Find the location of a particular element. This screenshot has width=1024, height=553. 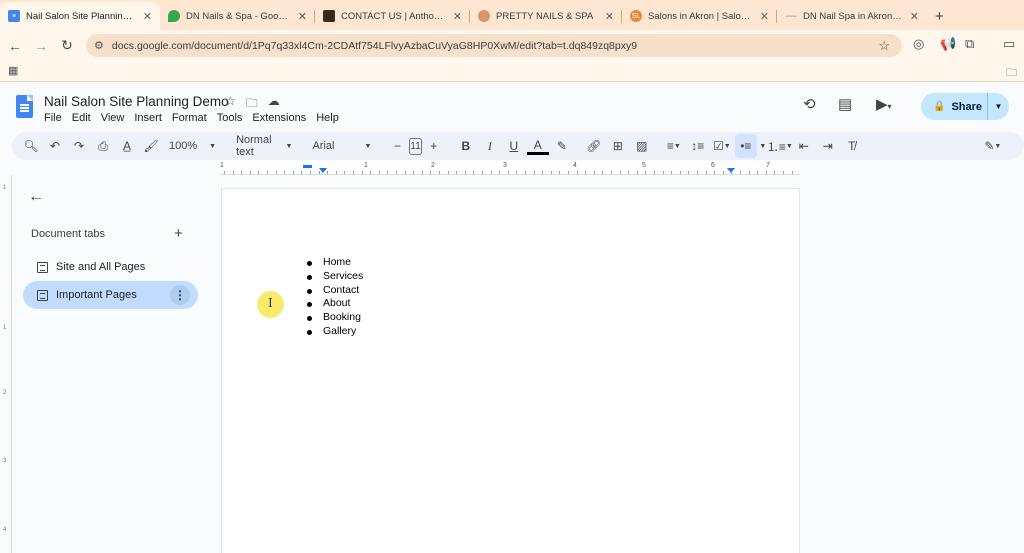

highlight-icon: ✎ is located at coordinates (562, 146).